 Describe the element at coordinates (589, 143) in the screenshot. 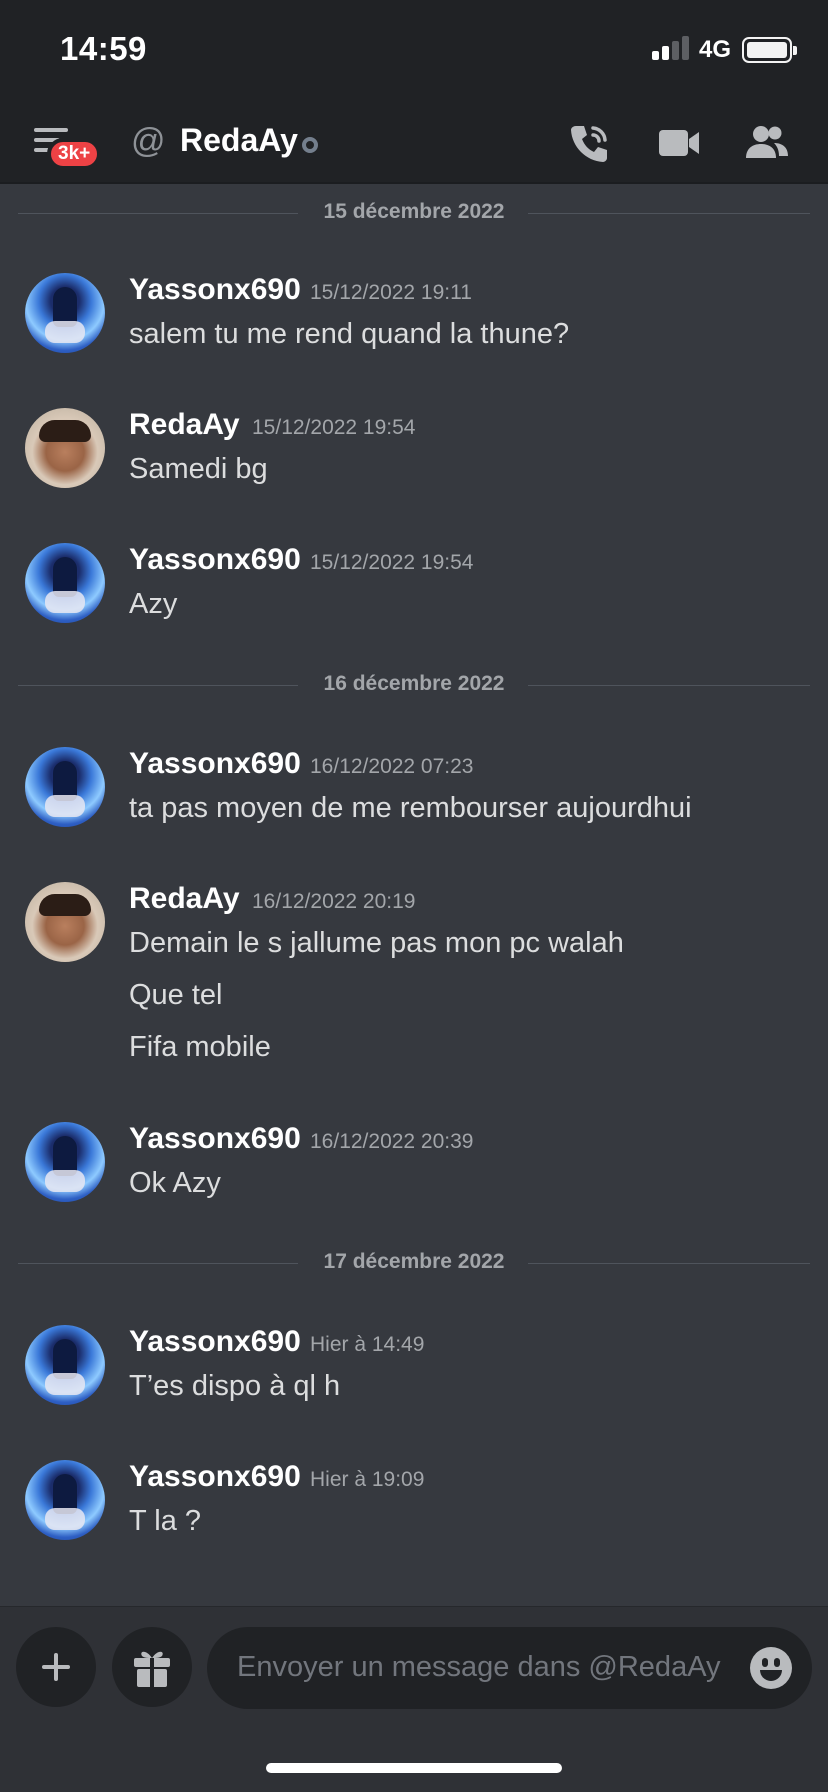

I see `phone-call-icon` at that location.